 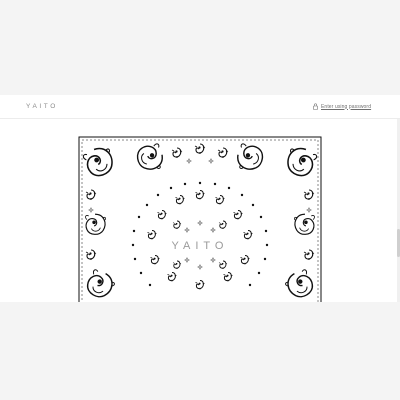 What do you see at coordinates (315, 106) in the screenshot?
I see `lock-icon` at bounding box center [315, 106].